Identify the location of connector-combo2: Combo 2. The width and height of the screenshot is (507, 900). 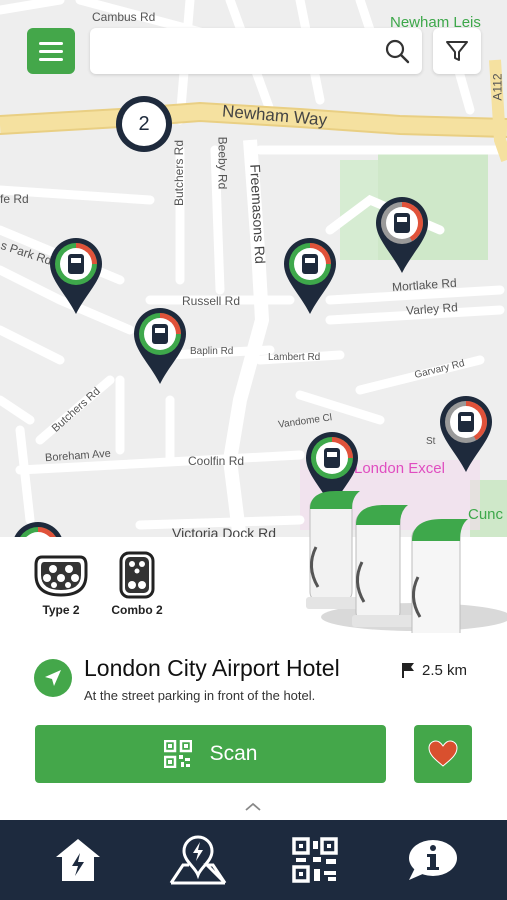
(137, 584).